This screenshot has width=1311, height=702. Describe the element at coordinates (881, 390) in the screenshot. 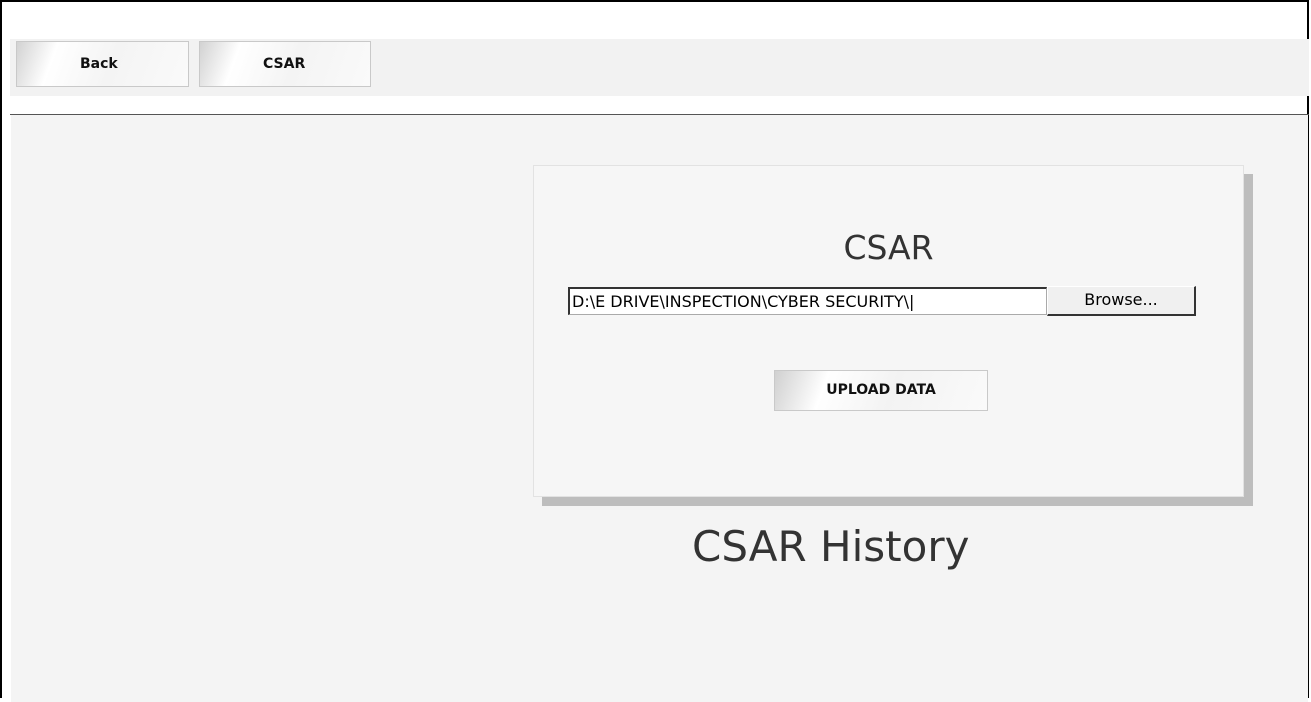

I see `upload-data-button: UPLOAD DATA` at that location.